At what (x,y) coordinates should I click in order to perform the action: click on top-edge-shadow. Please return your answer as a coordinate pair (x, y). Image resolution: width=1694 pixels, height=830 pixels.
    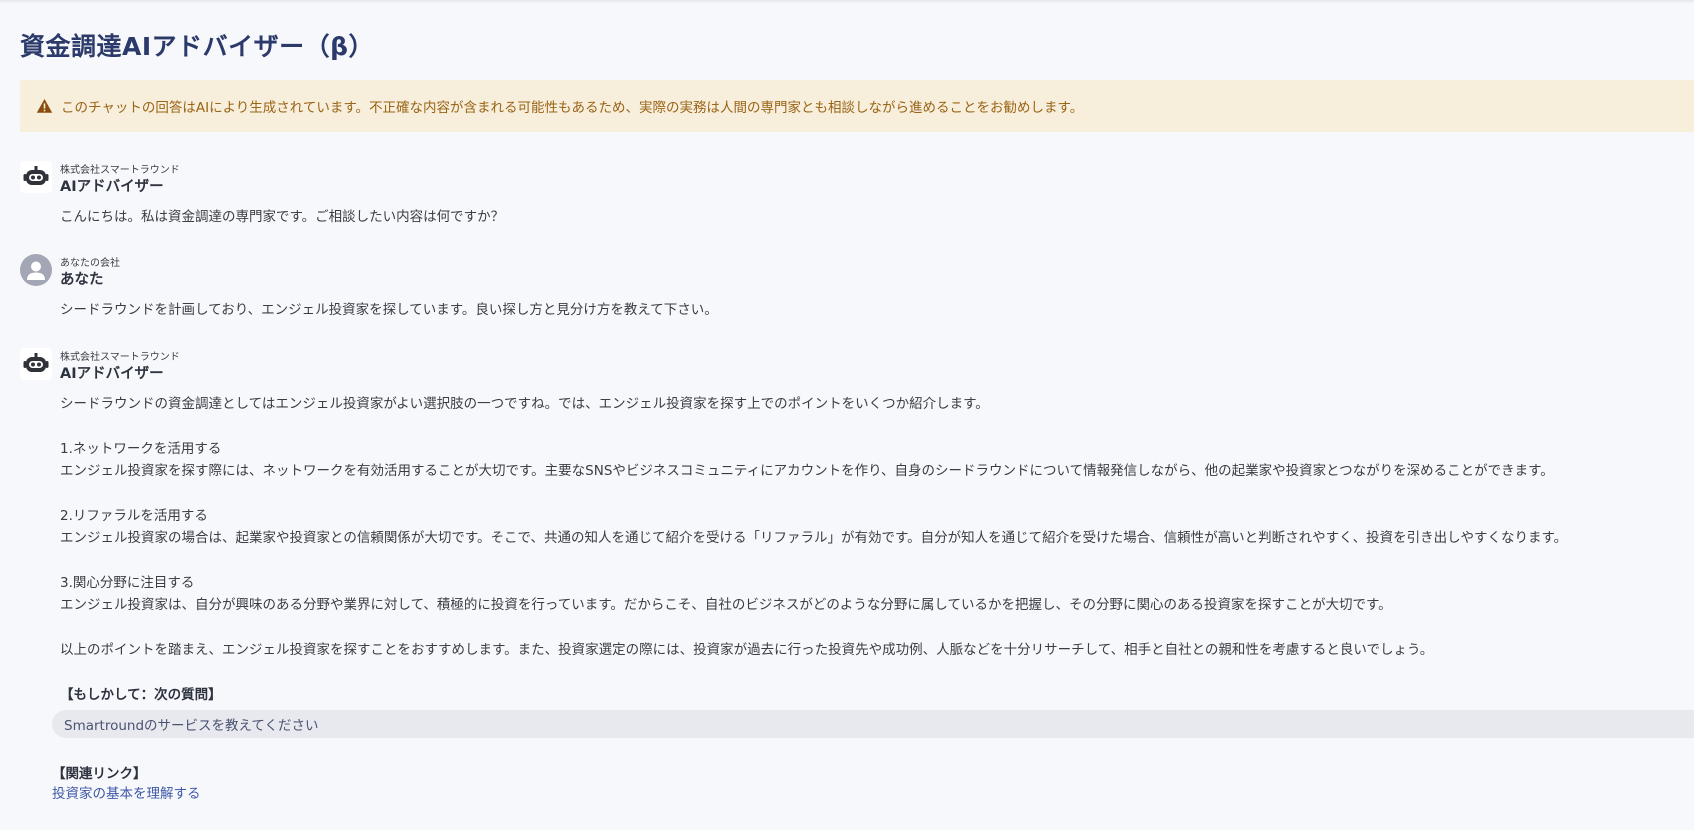
    Looking at the image, I should click on (847, 2).